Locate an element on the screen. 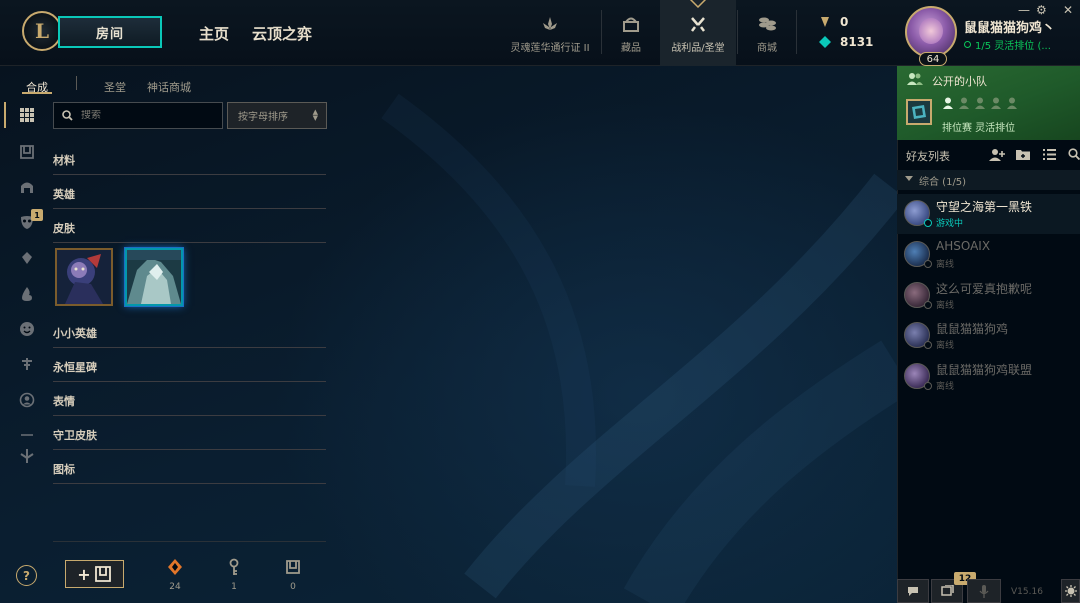  divider is located at coordinates (601, 32).